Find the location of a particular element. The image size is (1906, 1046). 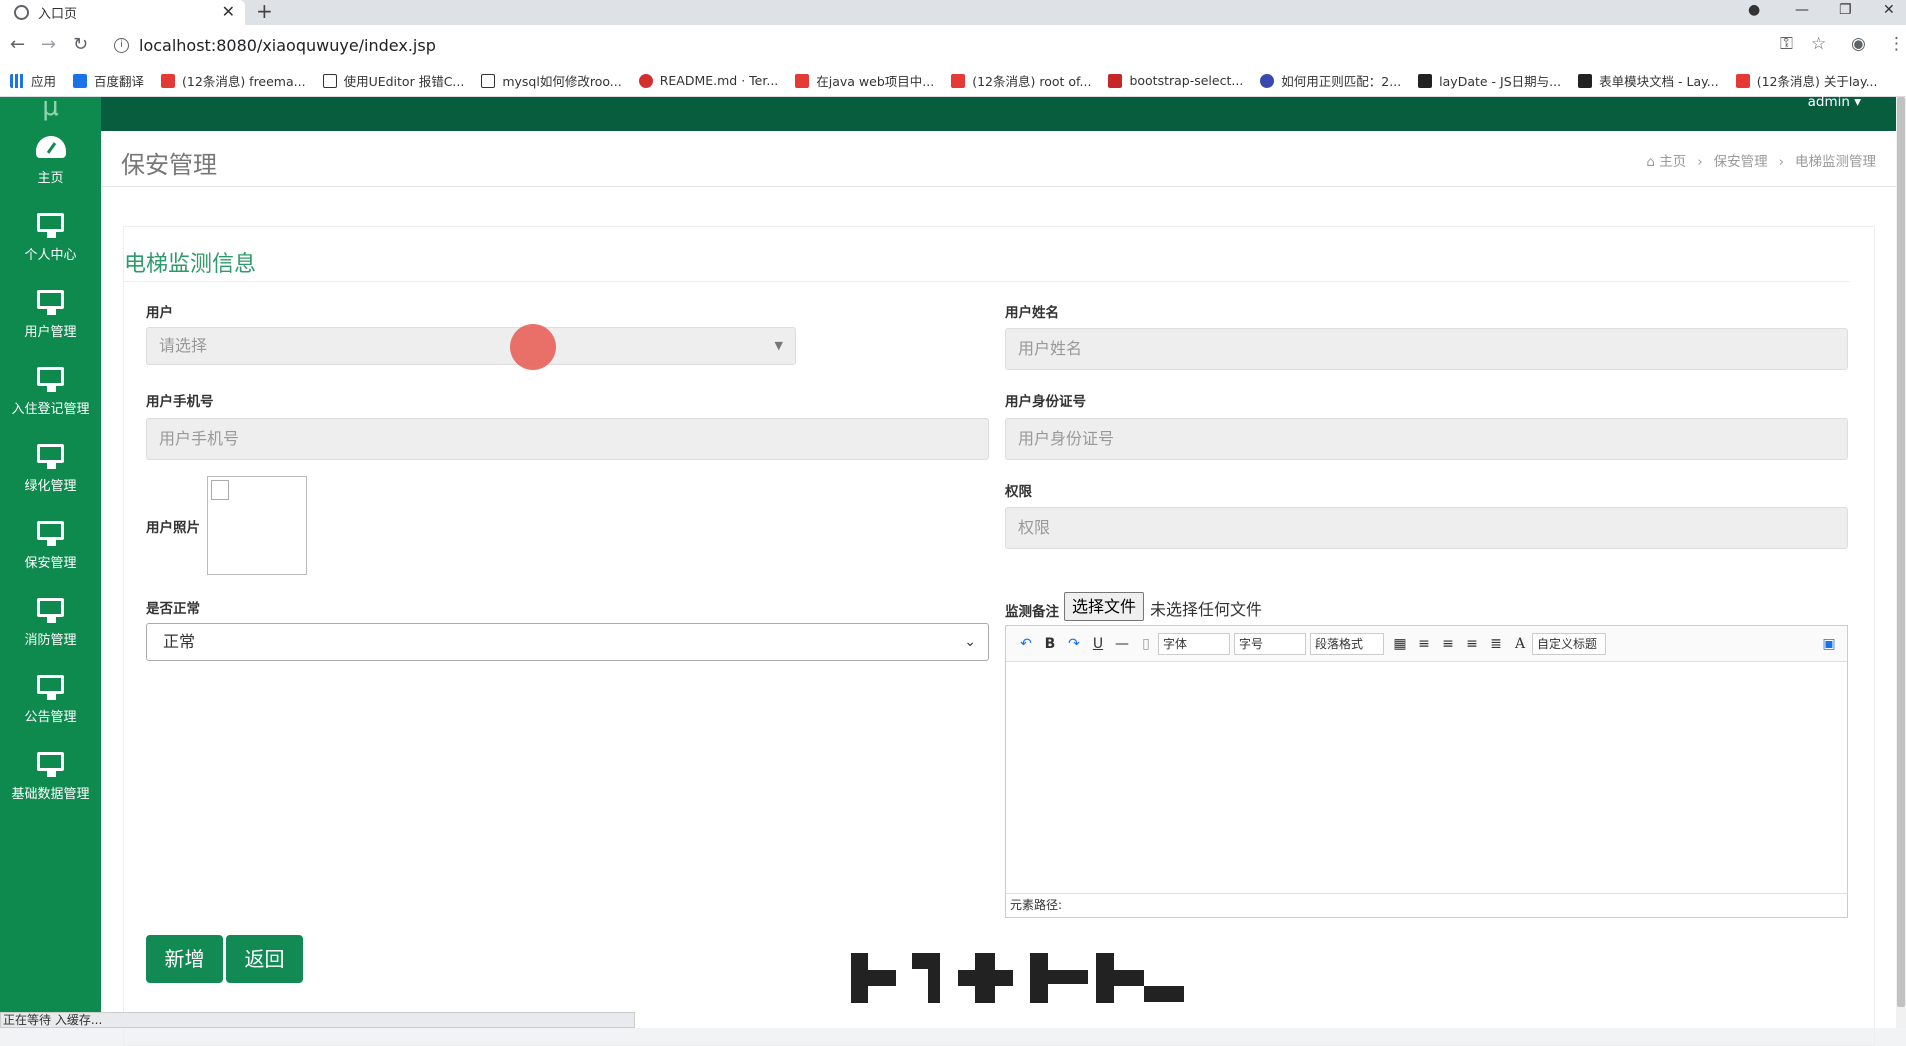

sidebar-item-label: 保安管理 is located at coordinates (50, 563).